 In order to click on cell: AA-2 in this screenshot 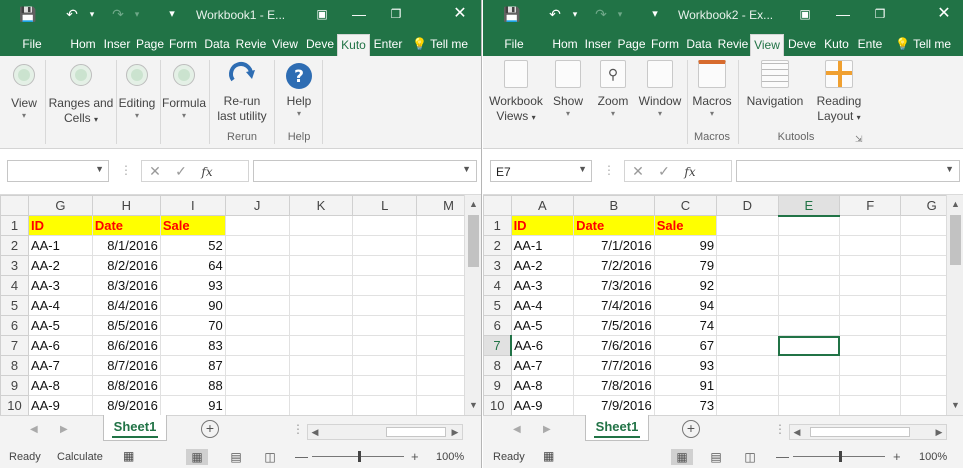, I will do `click(60, 265)`.